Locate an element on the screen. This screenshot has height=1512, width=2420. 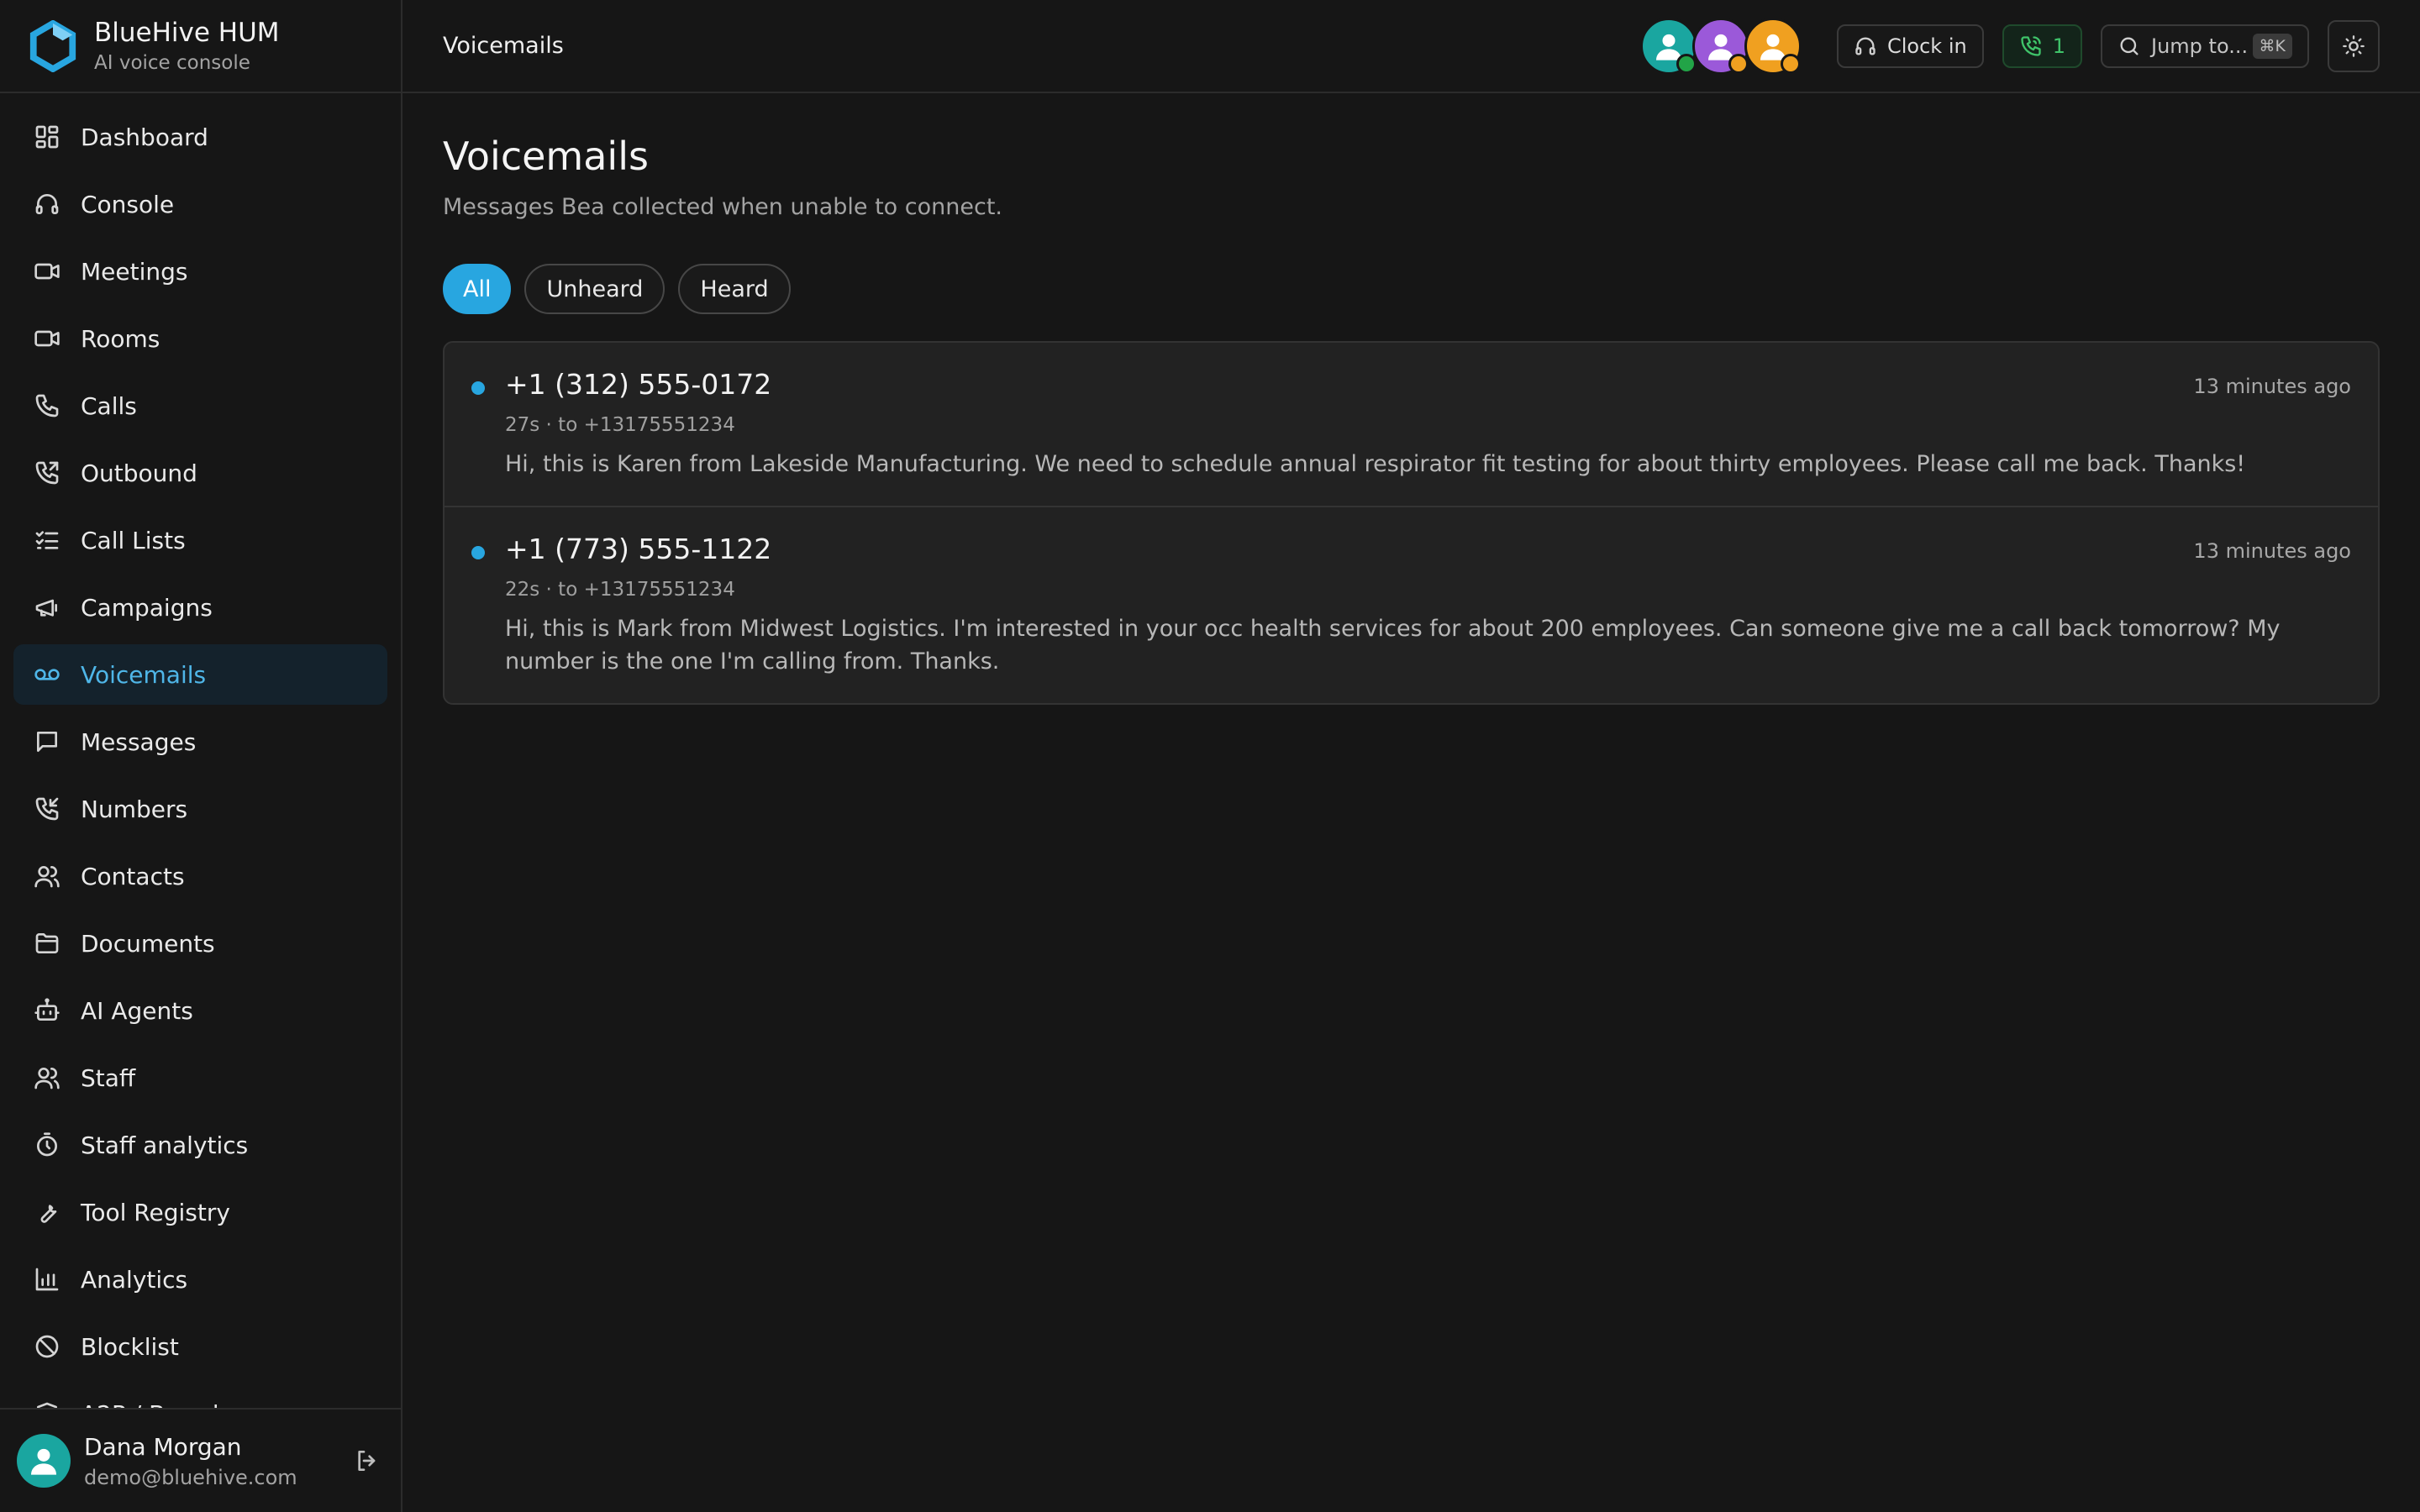
voicemail-meta: 22s · to +13175551234 is located at coordinates (620, 590).